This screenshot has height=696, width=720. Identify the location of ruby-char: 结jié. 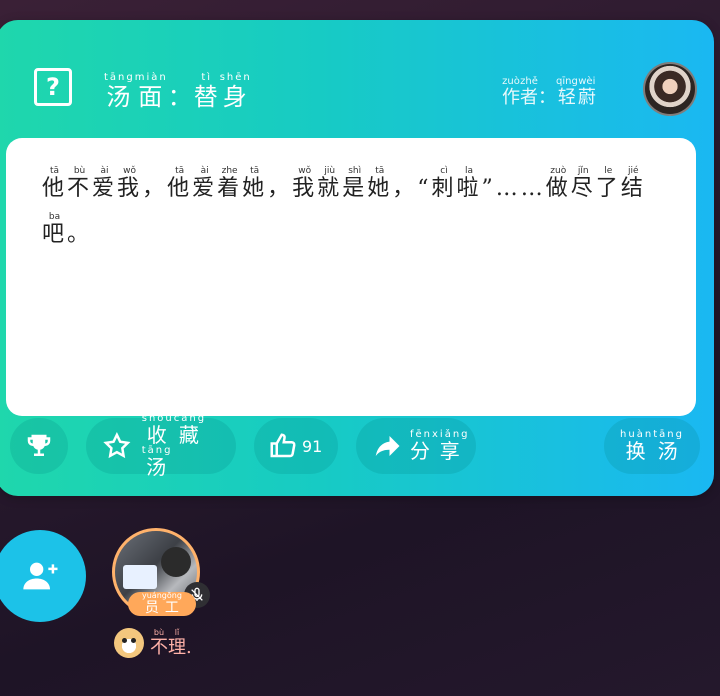
(633, 183).